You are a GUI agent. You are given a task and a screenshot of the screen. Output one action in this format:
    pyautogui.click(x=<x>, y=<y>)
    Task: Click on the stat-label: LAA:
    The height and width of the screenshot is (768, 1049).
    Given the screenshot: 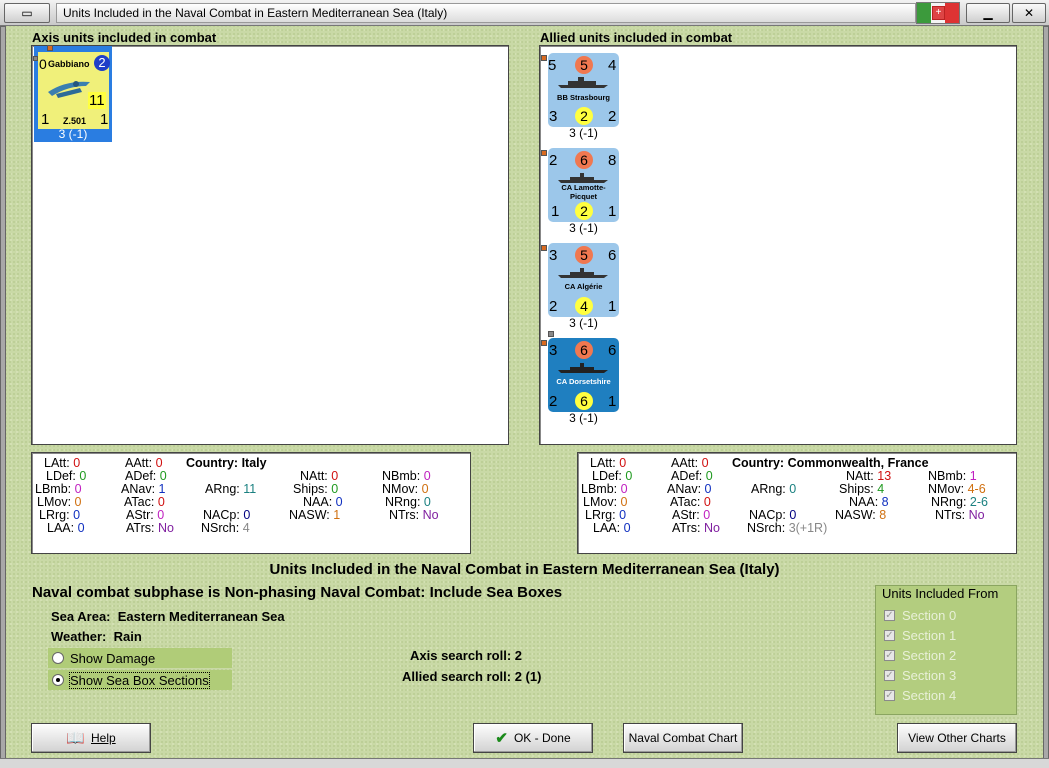 What is the action you would take?
    pyautogui.click(x=61, y=528)
    